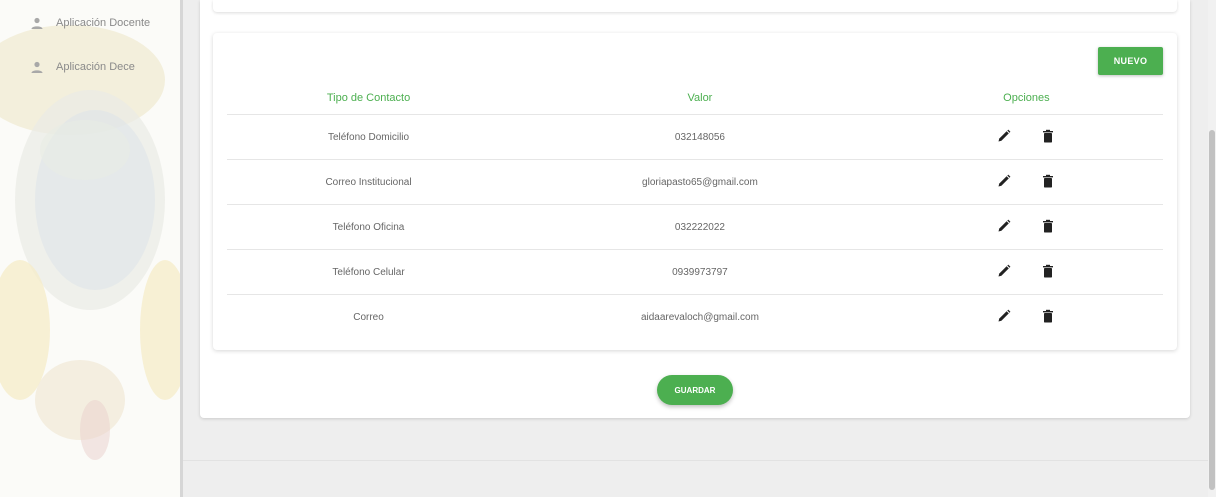 This screenshot has width=1216, height=497. Describe the element at coordinates (90, 242) in the screenshot. I see `coat-of-arms-watermark` at that location.